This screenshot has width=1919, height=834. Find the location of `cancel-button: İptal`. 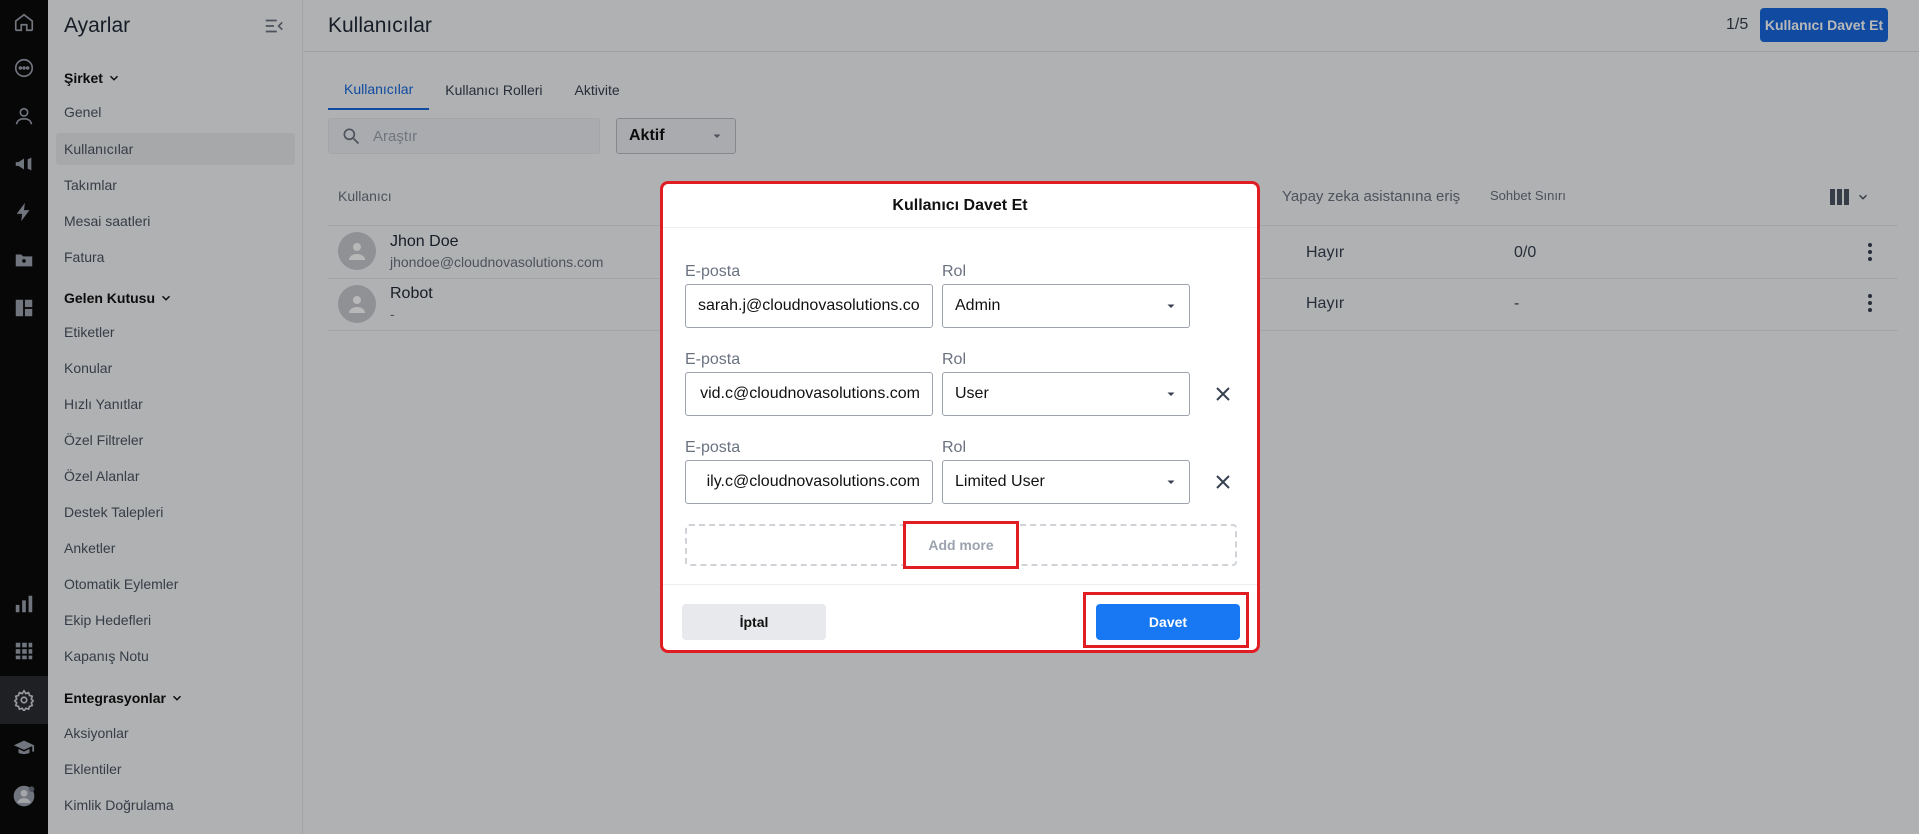

cancel-button: İptal is located at coordinates (754, 622).